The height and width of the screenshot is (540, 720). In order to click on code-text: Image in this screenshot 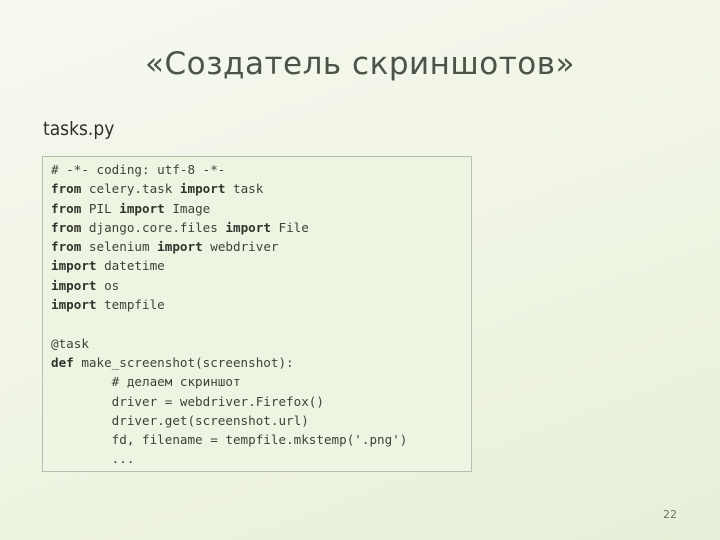, I will do `click(187, 208)`.